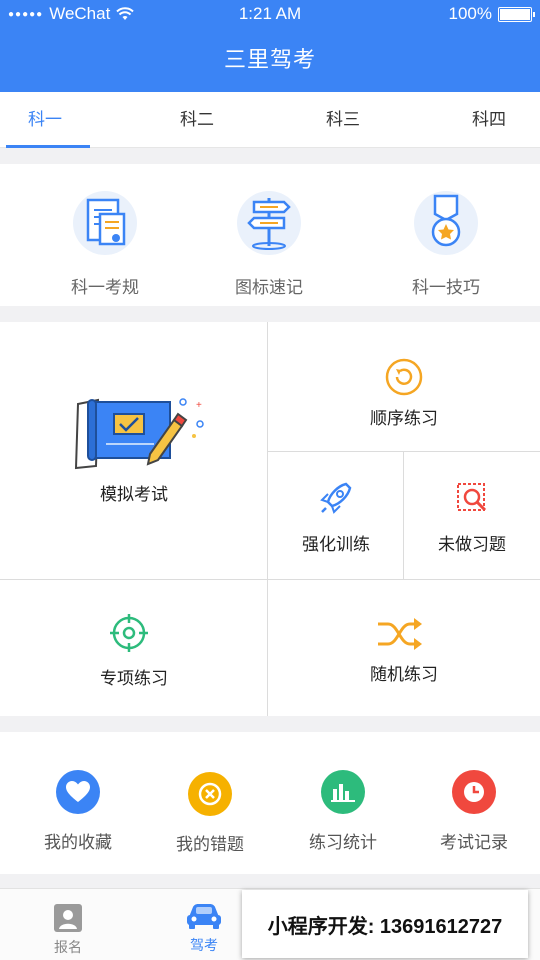  What do you see at coordinates (210, 794) in the screenshot?
I see `wrong-icon` at bounding box center [210, 794].